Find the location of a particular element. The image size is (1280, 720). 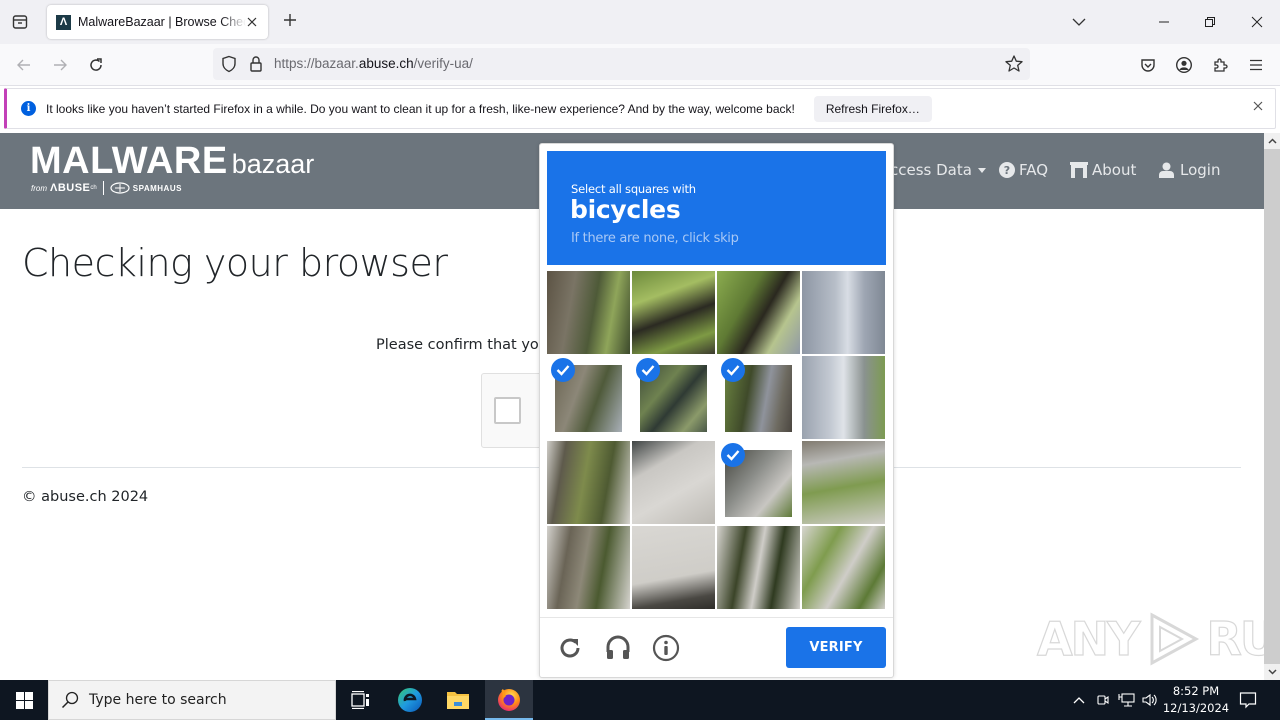

site-logo: MALWARE bazaar is located at coordinates (172, 161).